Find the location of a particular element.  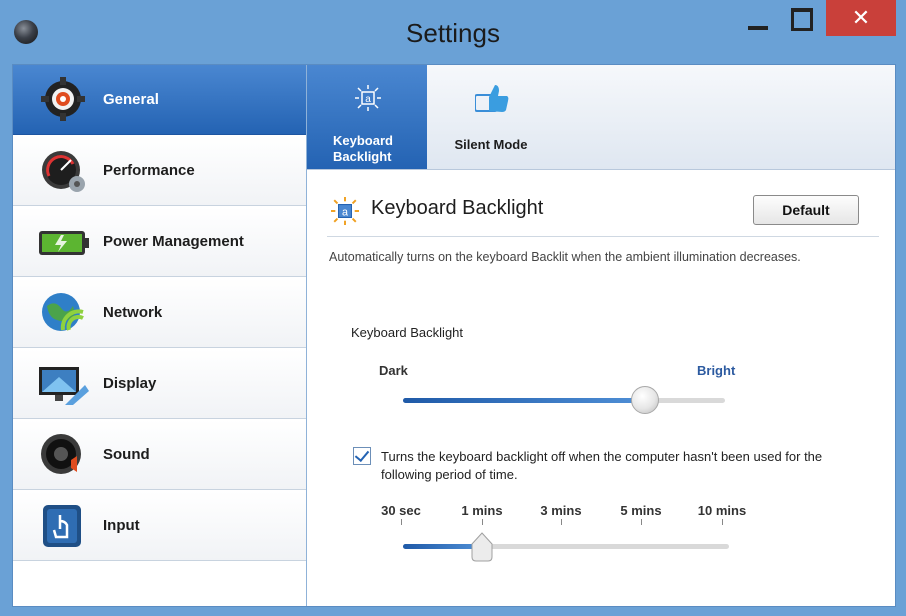

brightness-slider-fill is located at coordinates (524, 400).